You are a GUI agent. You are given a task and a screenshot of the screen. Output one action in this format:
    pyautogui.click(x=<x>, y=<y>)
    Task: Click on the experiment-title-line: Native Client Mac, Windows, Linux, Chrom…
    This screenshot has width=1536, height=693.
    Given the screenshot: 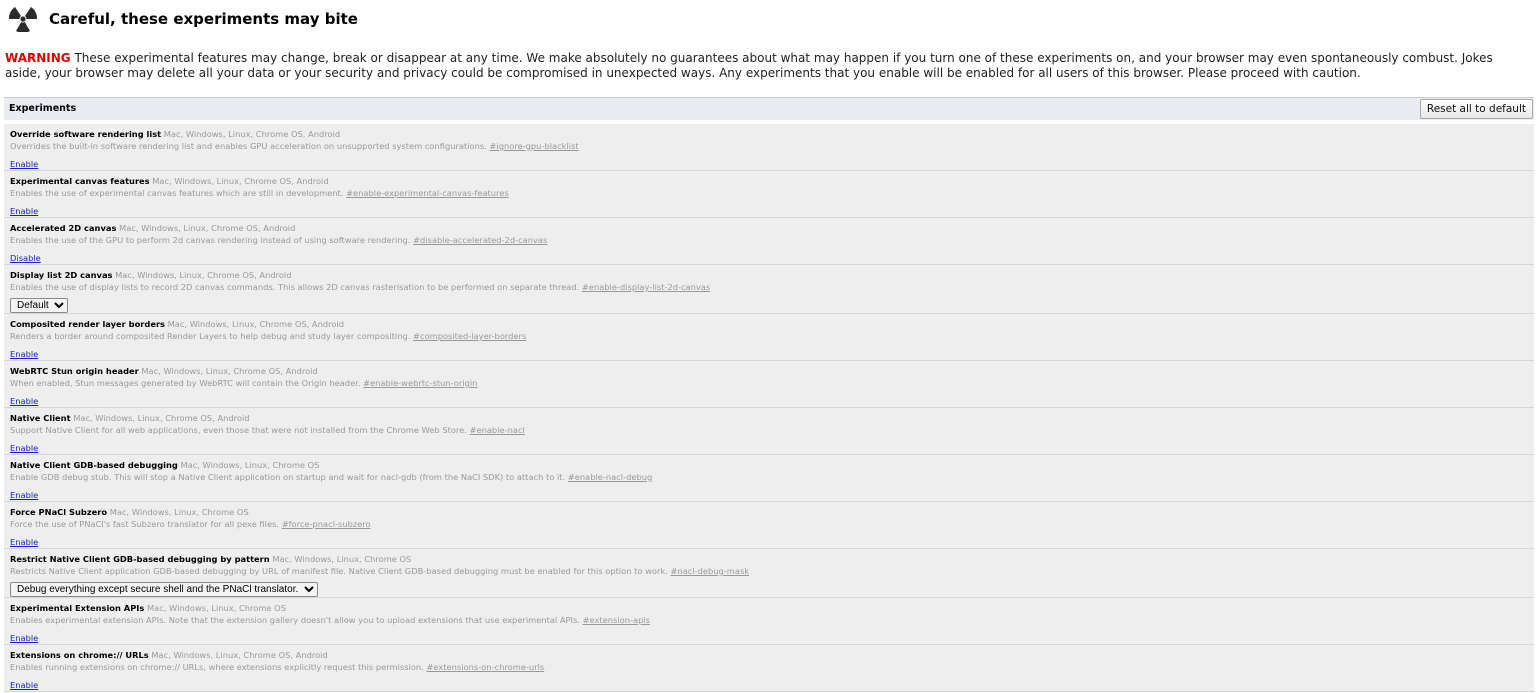 What is the action you would take?
    pyautogui.click(x=772, y=418)
    